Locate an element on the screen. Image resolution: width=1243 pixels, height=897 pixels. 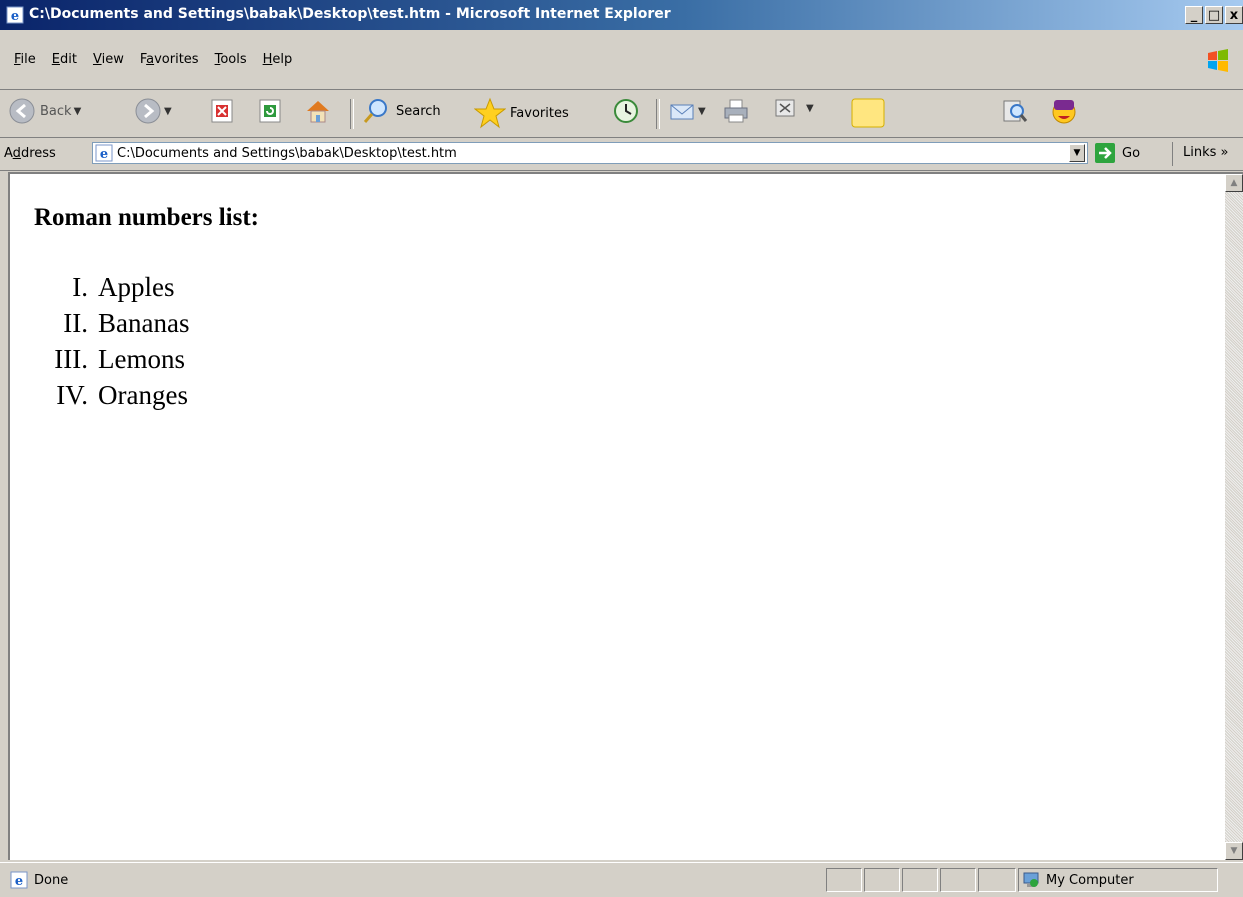
list-number: I. is located at coordinates (80, 287).